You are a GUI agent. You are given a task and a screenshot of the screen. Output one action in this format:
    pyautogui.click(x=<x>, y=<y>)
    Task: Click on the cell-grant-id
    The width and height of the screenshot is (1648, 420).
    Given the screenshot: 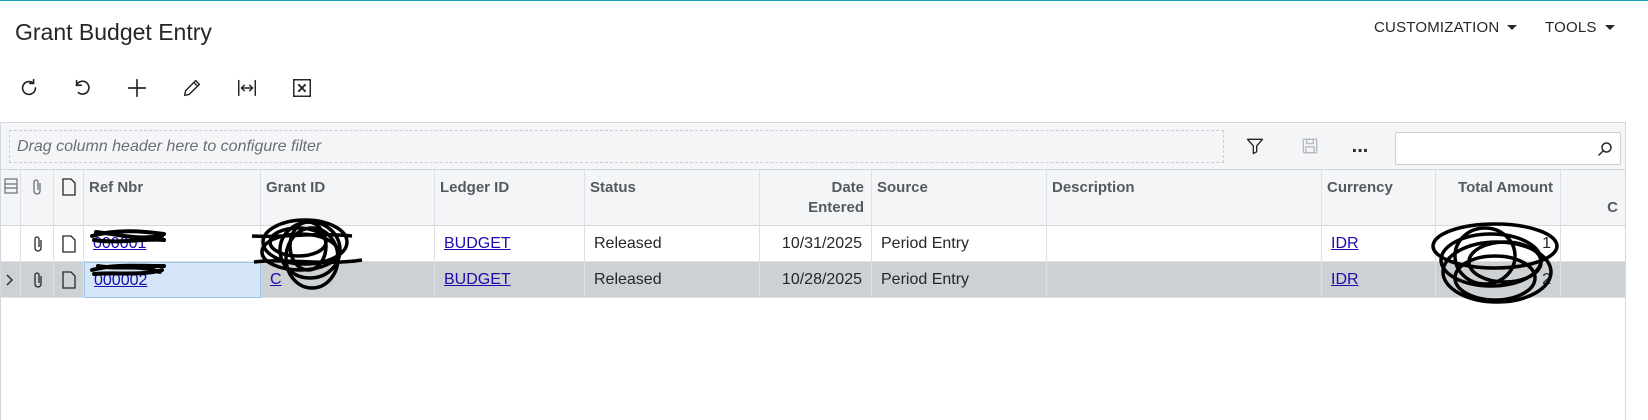 What is the action you would take?
    pyautogui.click(x=348, y=244)
    